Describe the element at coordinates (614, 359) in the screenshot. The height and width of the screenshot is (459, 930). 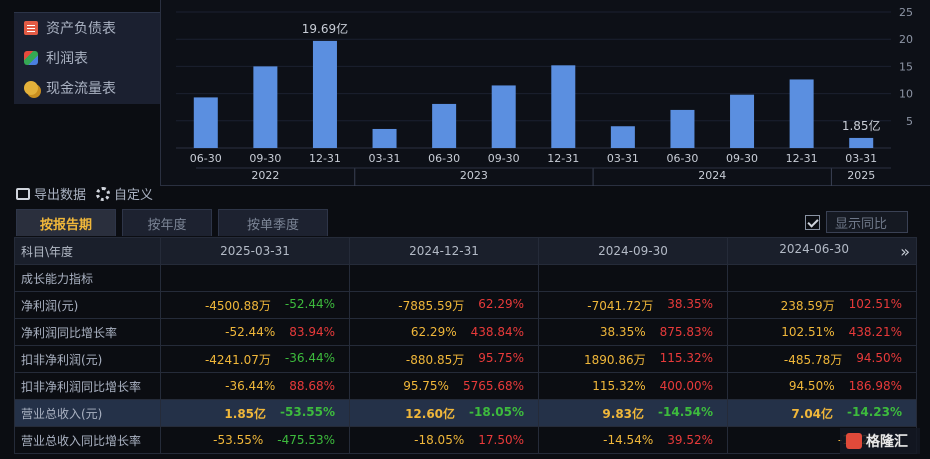
I see `cell-value: 1890.86万` at that location.